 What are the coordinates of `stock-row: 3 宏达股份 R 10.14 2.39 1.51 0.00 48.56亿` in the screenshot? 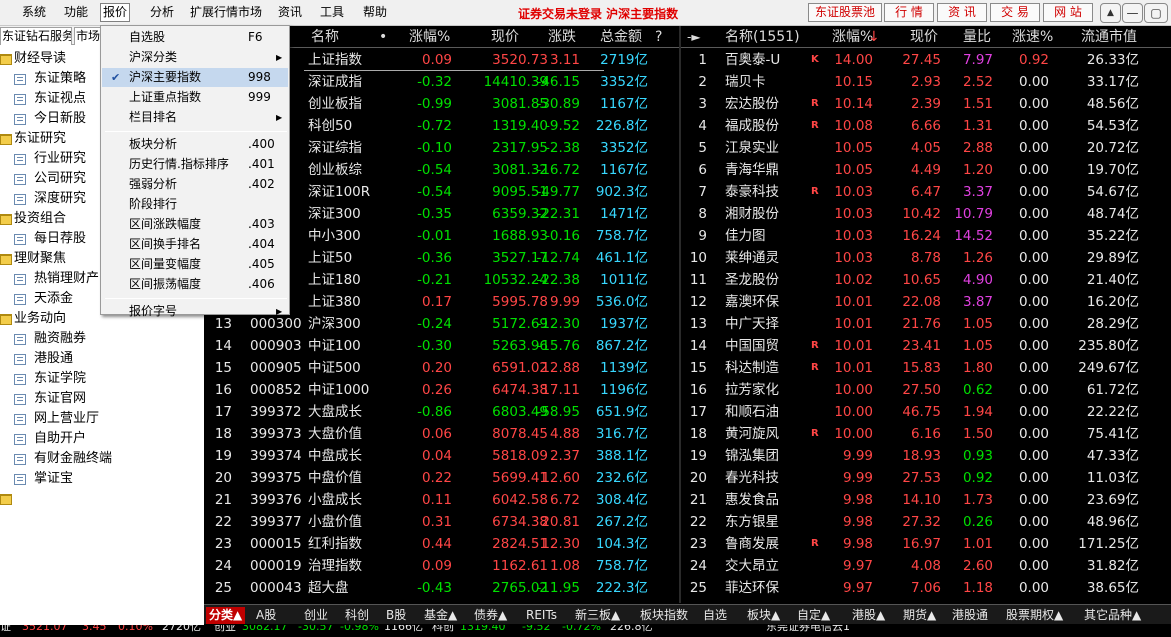 It's located at (926, 104).